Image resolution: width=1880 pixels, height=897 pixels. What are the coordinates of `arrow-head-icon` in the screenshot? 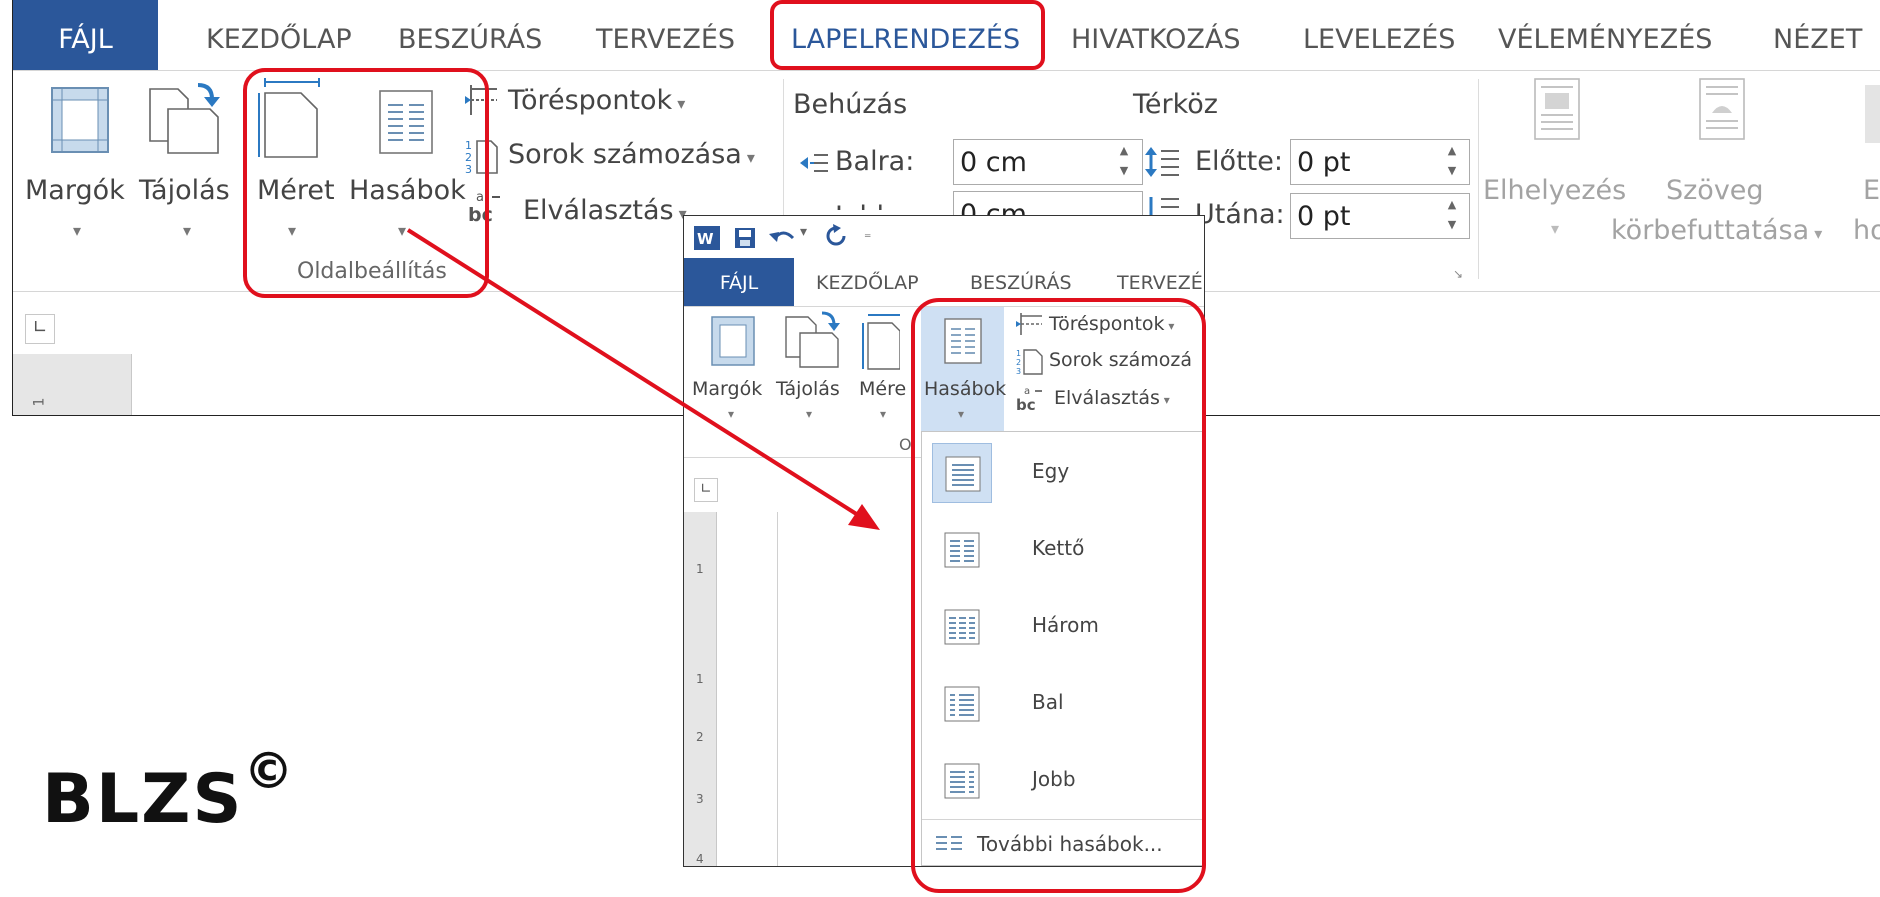 It's located at (864, 517).